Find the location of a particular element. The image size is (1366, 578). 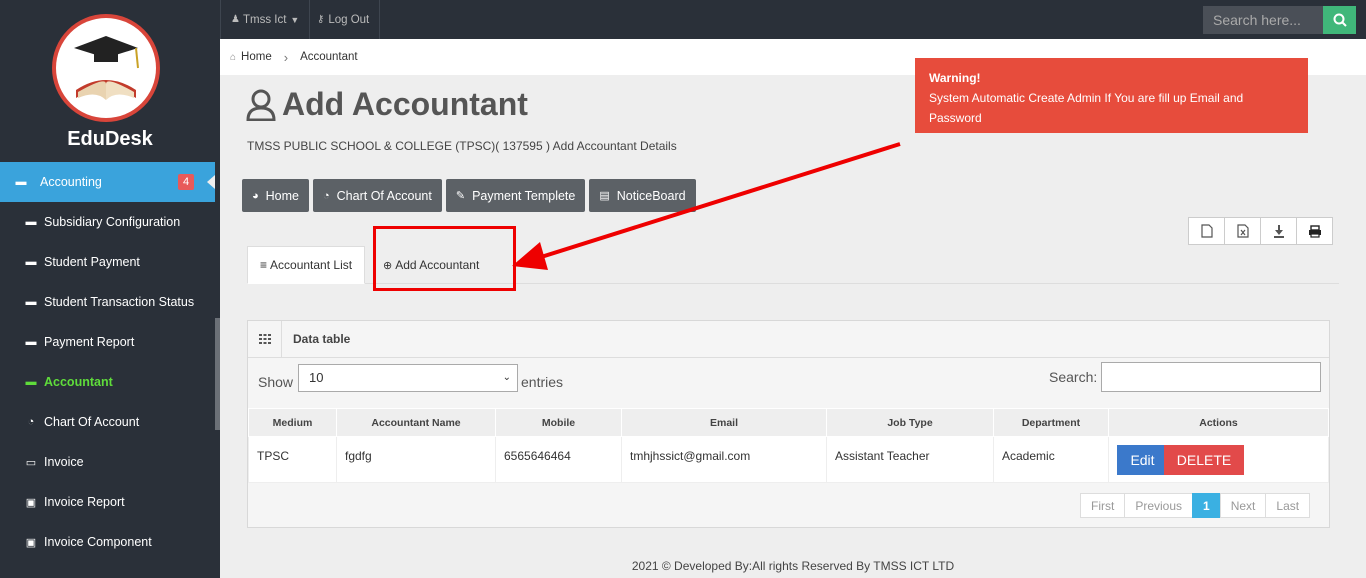

column-header: Email is located at coordinates (724, 422).